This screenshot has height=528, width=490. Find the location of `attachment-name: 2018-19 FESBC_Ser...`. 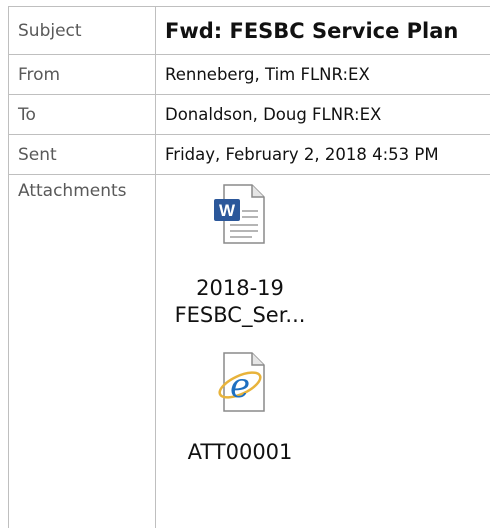

attachment-name: 2018-19 FESBC_Ser... is located at coordinates (240, 302).